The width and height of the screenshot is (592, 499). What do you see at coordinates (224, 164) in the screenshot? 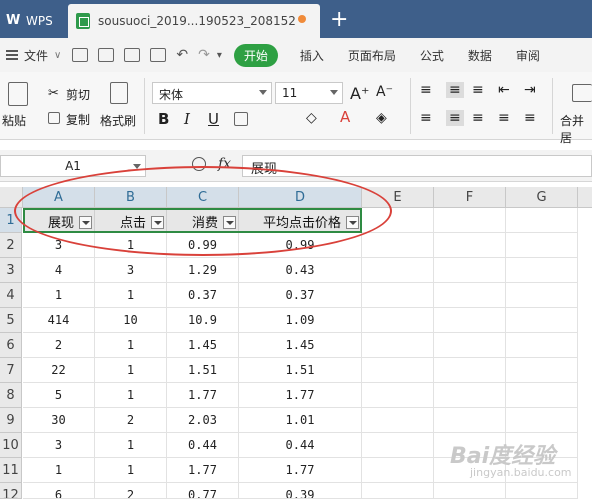
I see `insert-function-button: fx` at bounding box center [224, 164].